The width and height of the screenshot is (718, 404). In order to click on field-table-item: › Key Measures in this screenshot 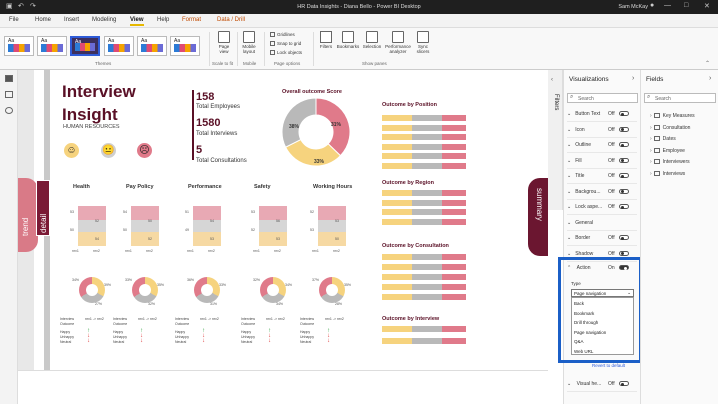, I will do `click(672, 116)`.